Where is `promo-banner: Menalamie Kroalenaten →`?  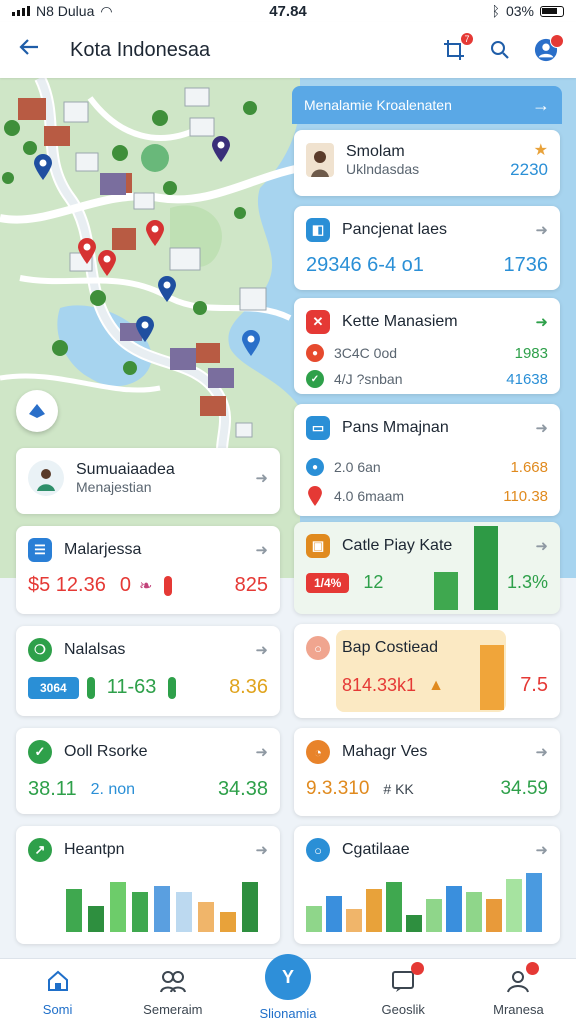 promo-banner: Menalamie Kroalenaten → is located at coordinates (427, 105).